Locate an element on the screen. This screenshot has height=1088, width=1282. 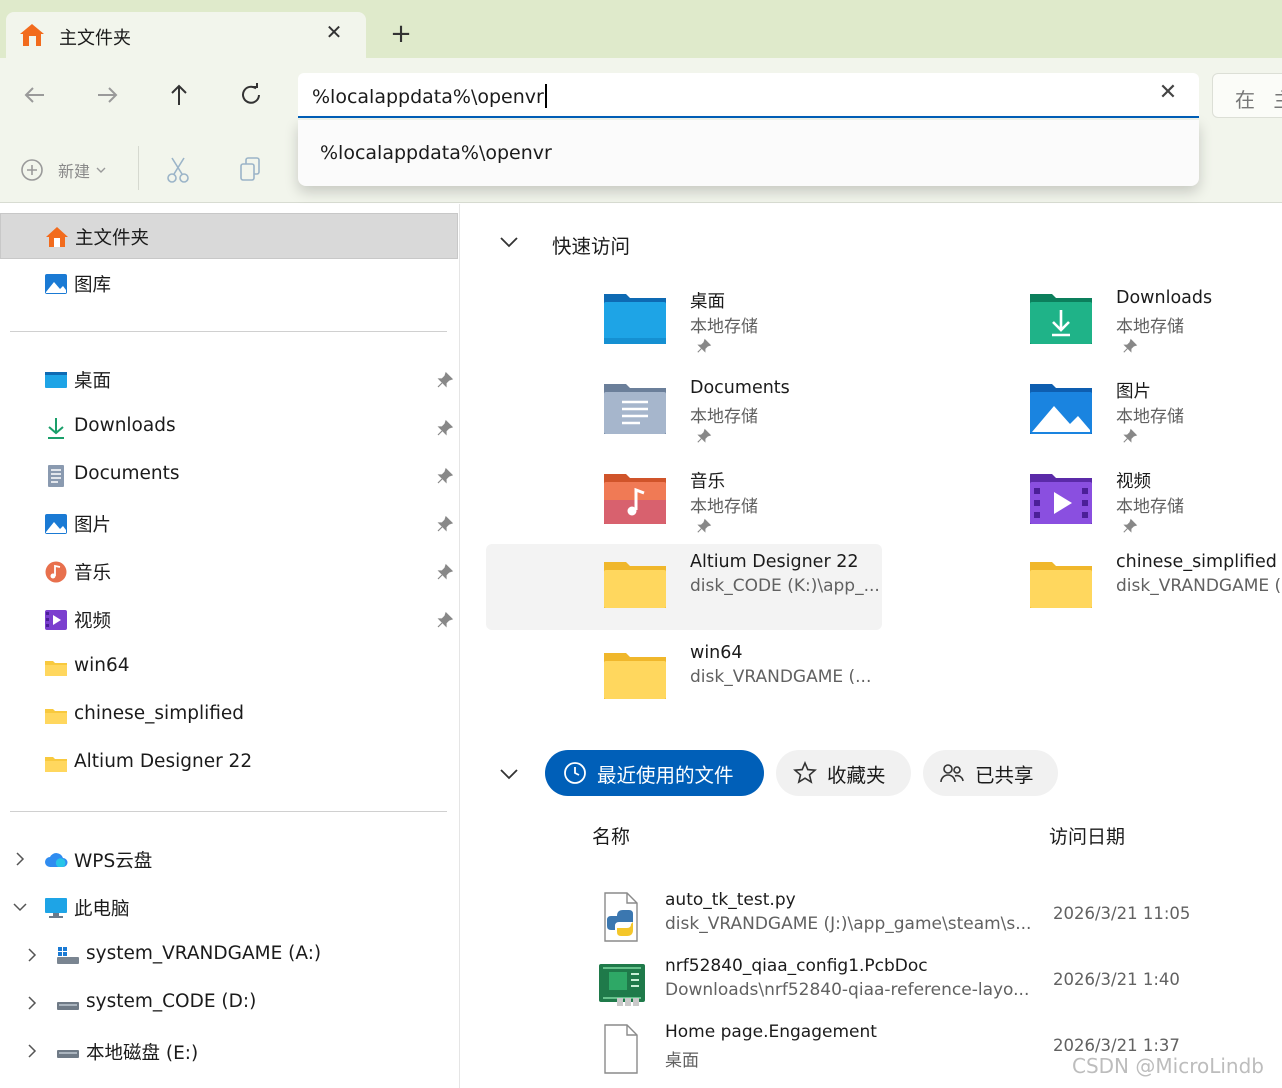
quick-access-name: win64 is located at coordinates (716, 653).